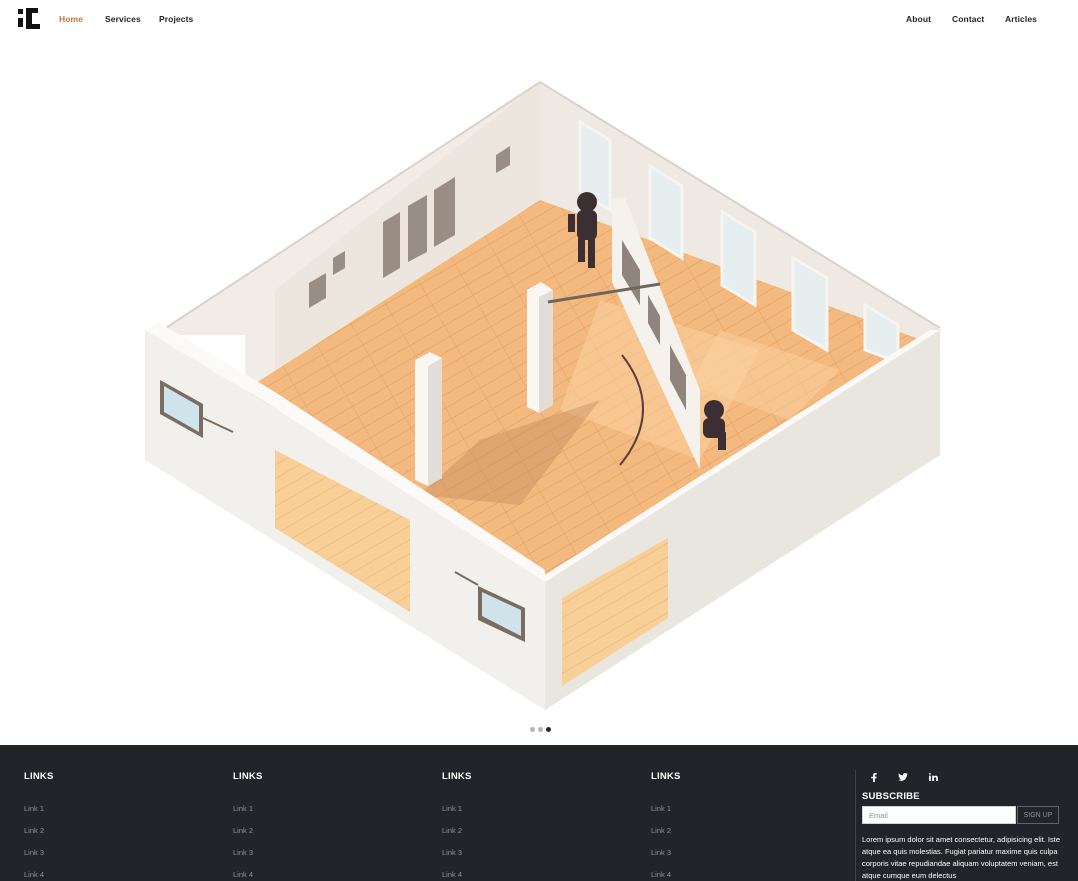 The height and width of the screenshot is (881, 1078). I want to click on carousel-indicators, so click(540, 729).